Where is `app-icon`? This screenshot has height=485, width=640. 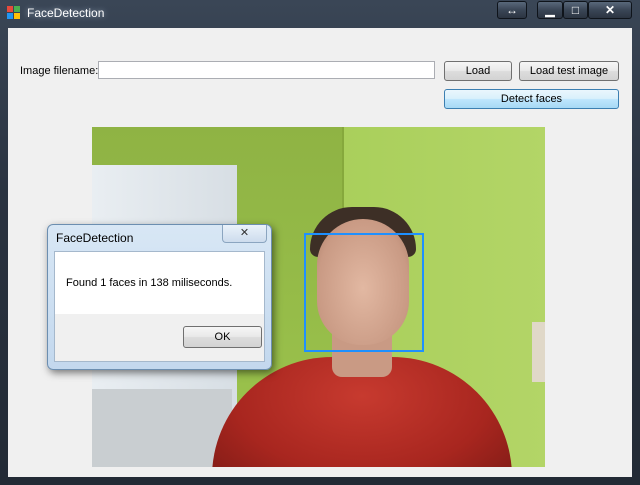
app-icon is located at coordinates (14, 13).